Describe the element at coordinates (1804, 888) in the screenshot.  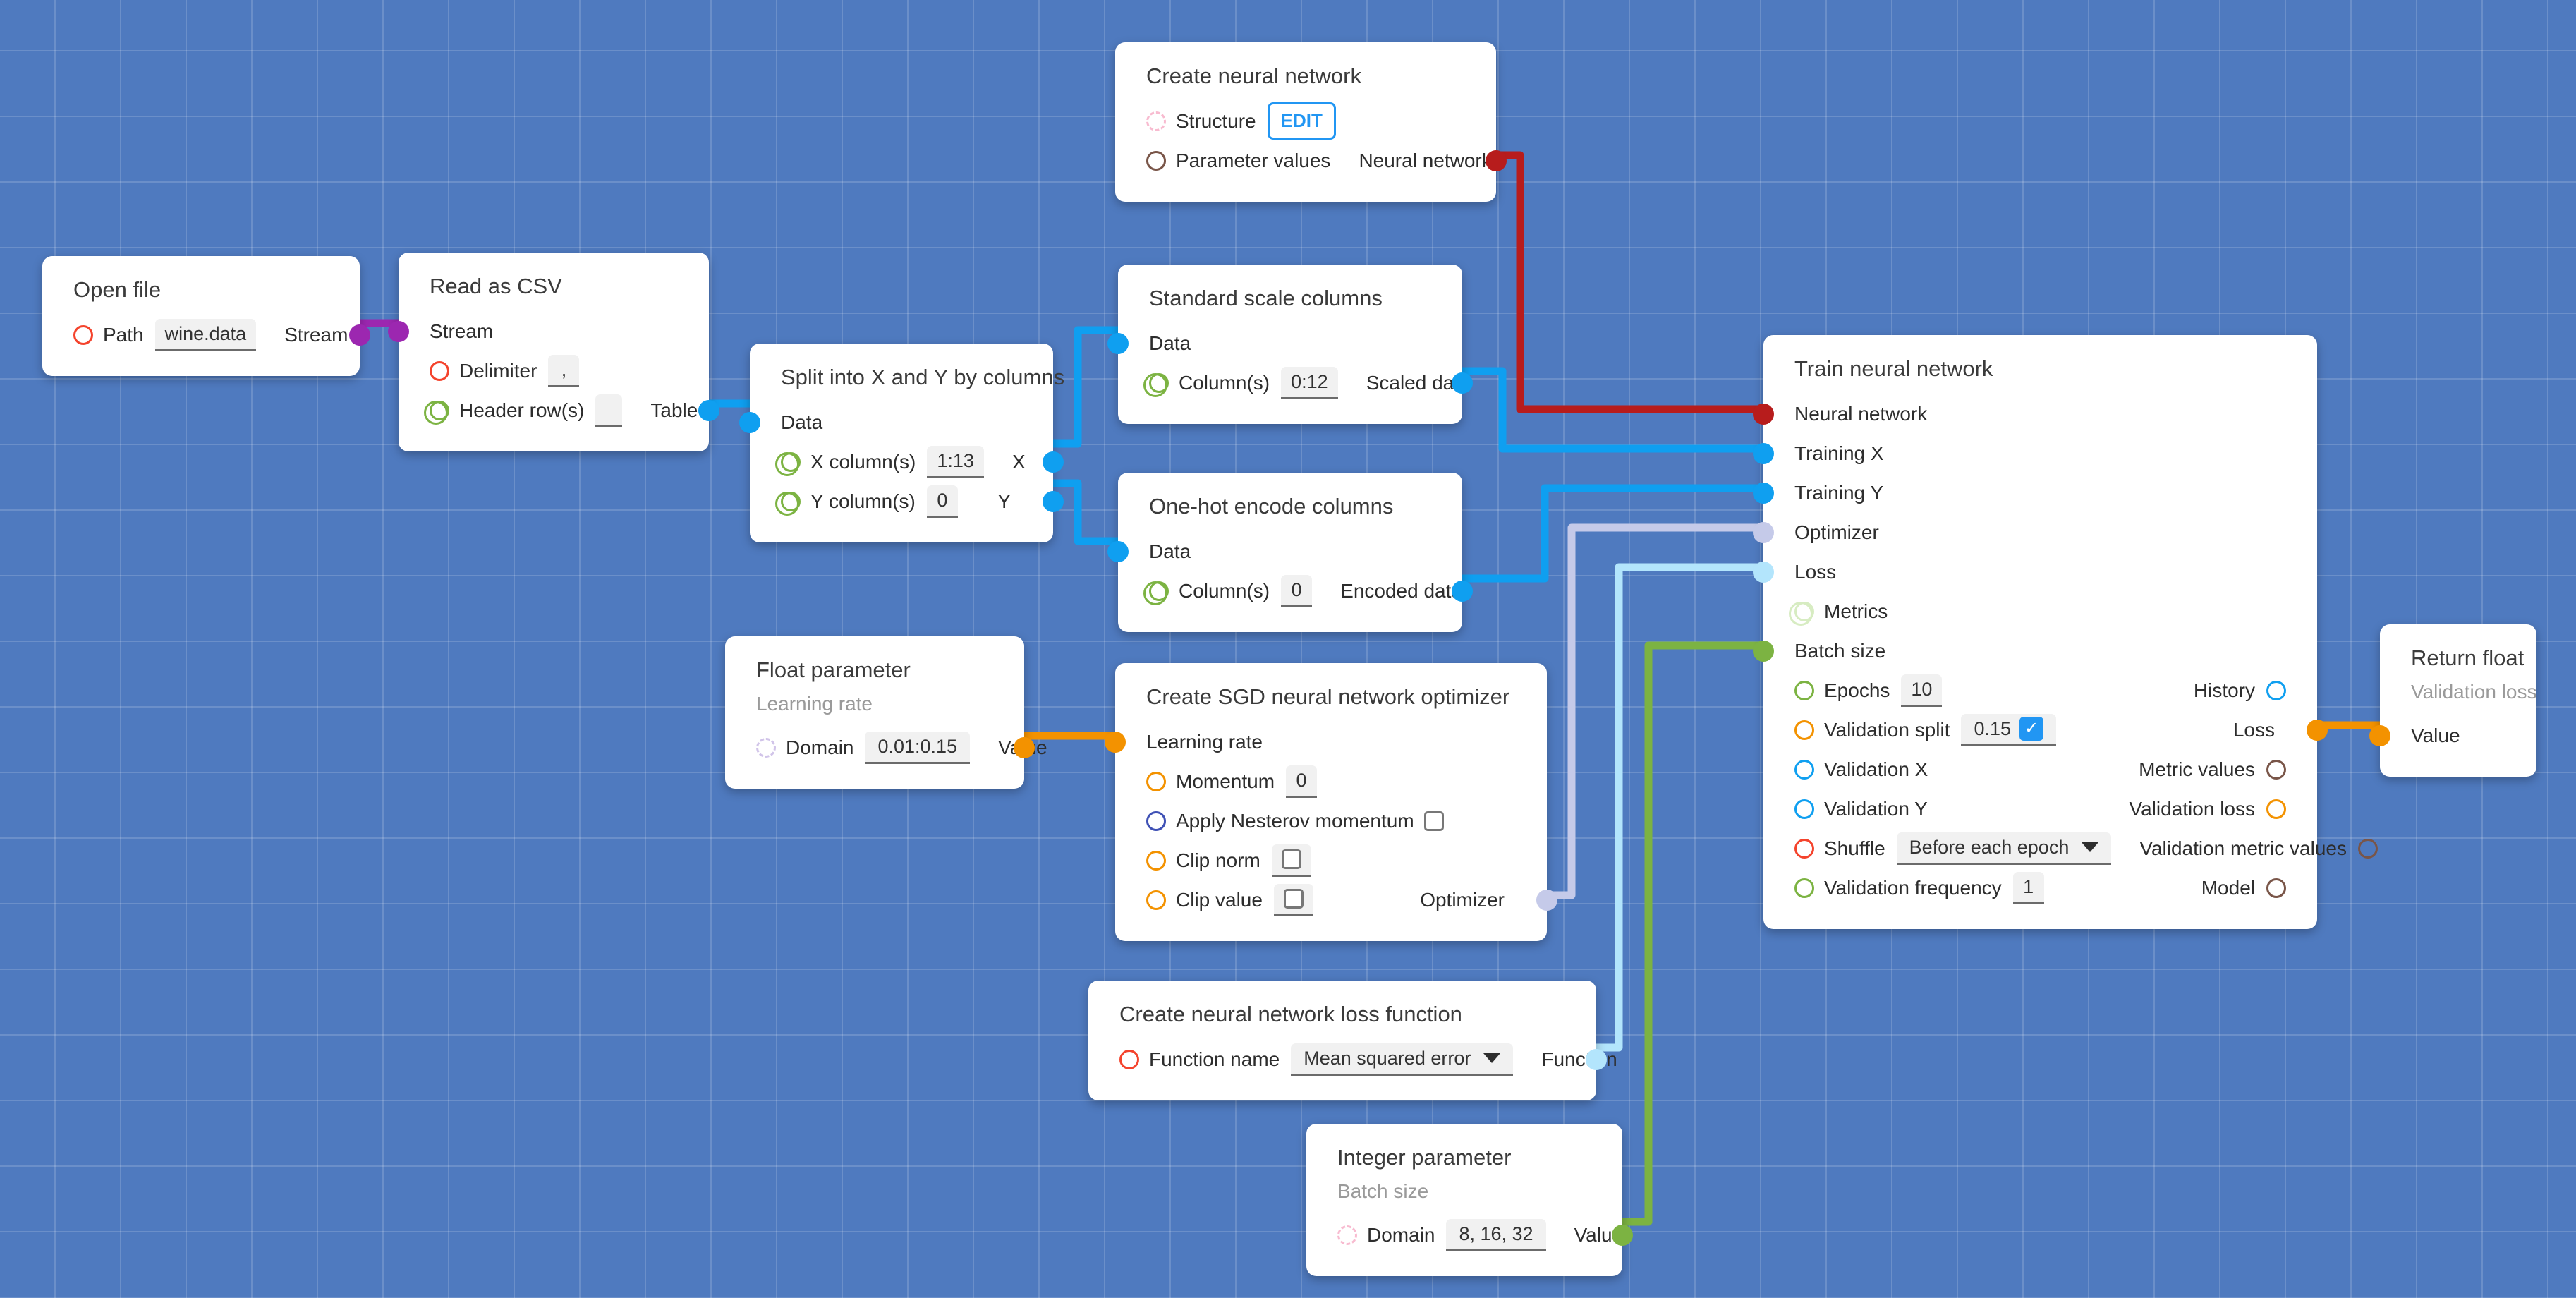
I see `port-marker-validation-frequency` at that location.